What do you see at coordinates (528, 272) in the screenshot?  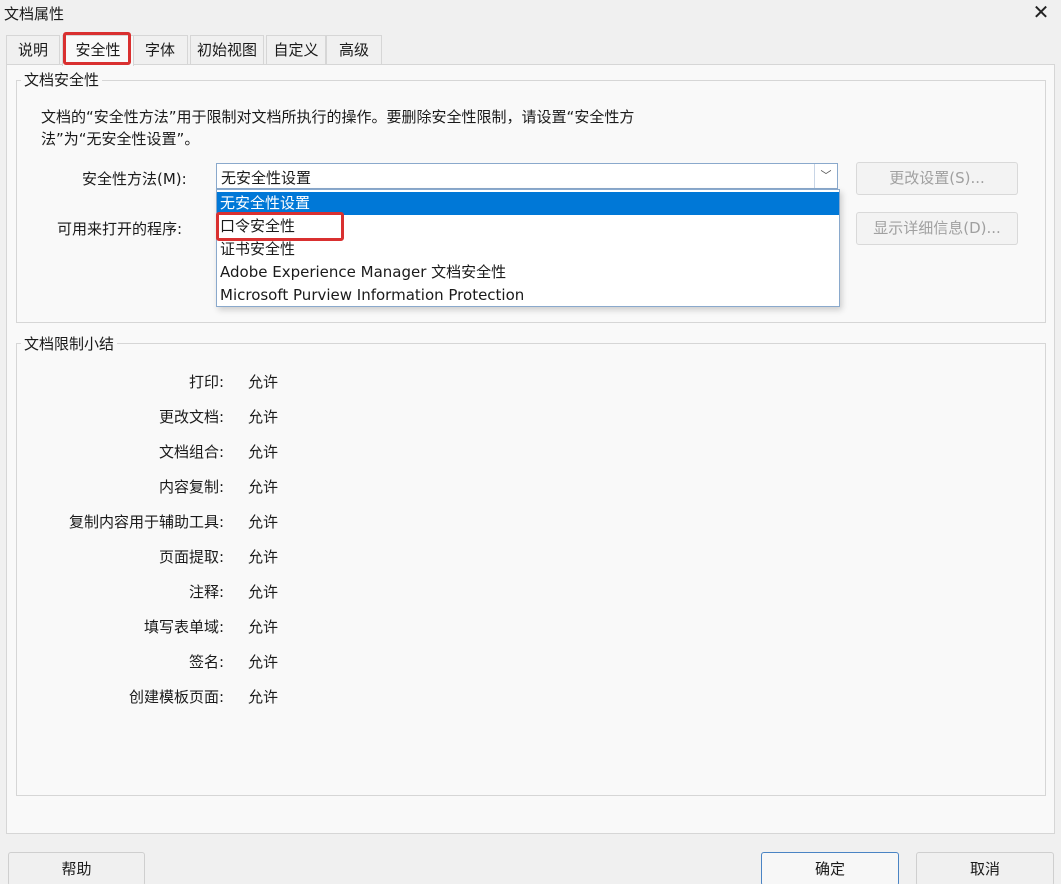 I see `option-aem-document-security: Adobe Experience Manager 文档安全性` at bounding box center [528, 272].